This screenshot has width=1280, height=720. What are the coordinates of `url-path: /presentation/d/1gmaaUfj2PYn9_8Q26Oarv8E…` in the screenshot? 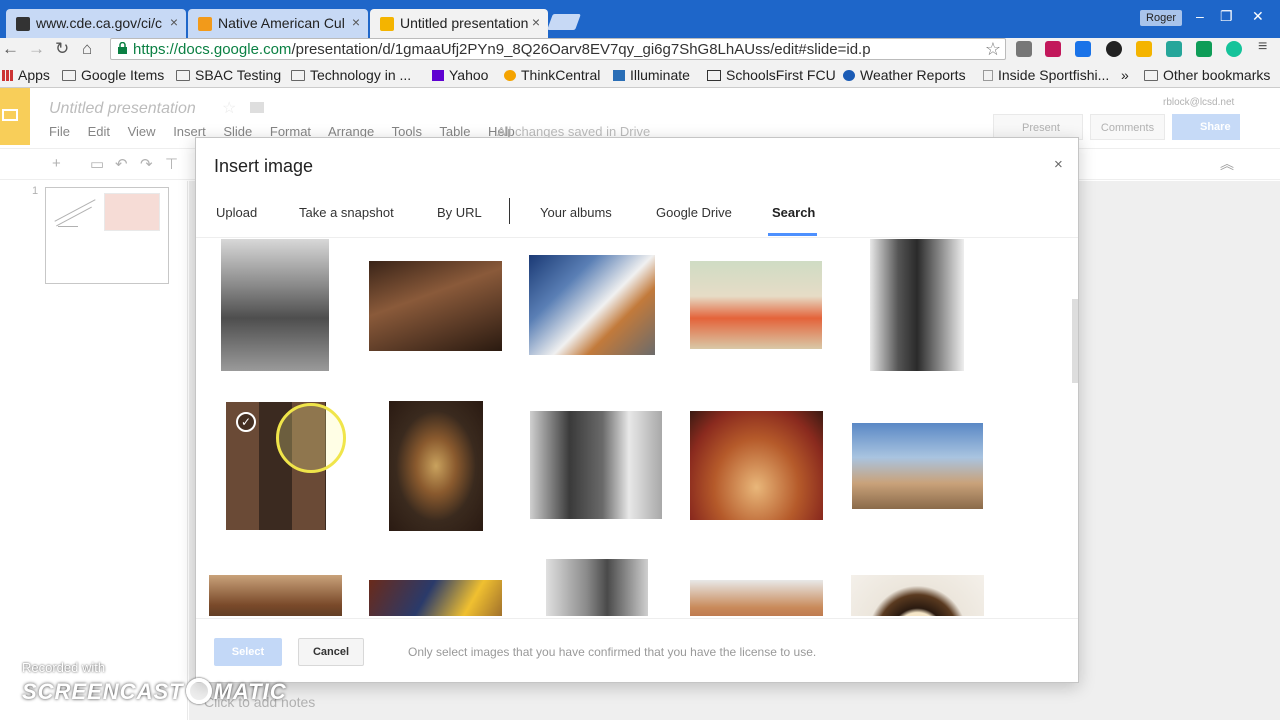 It's located at (581, 49).